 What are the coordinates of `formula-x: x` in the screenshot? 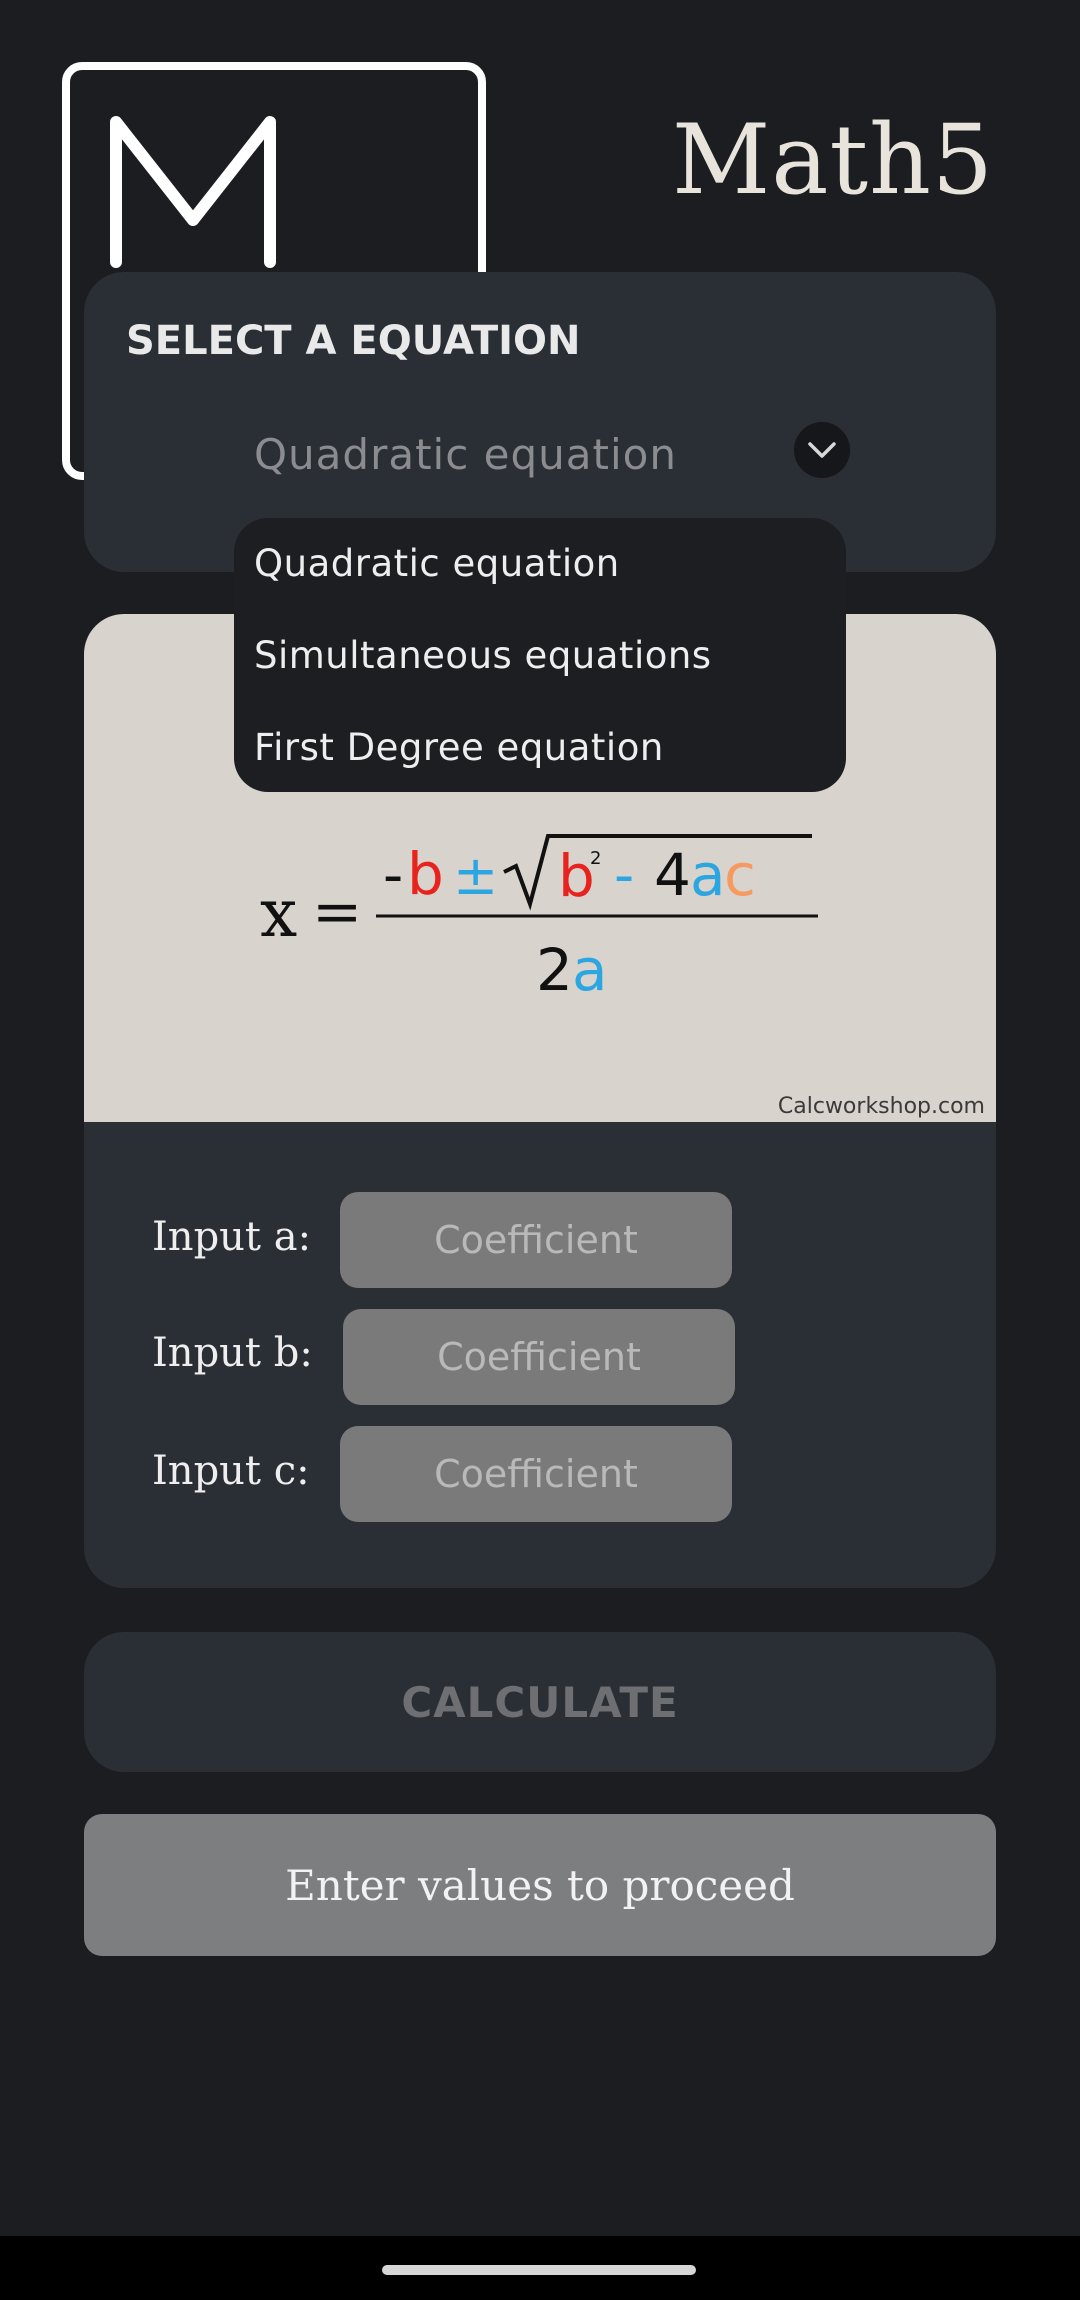 It's located at (278, 913).